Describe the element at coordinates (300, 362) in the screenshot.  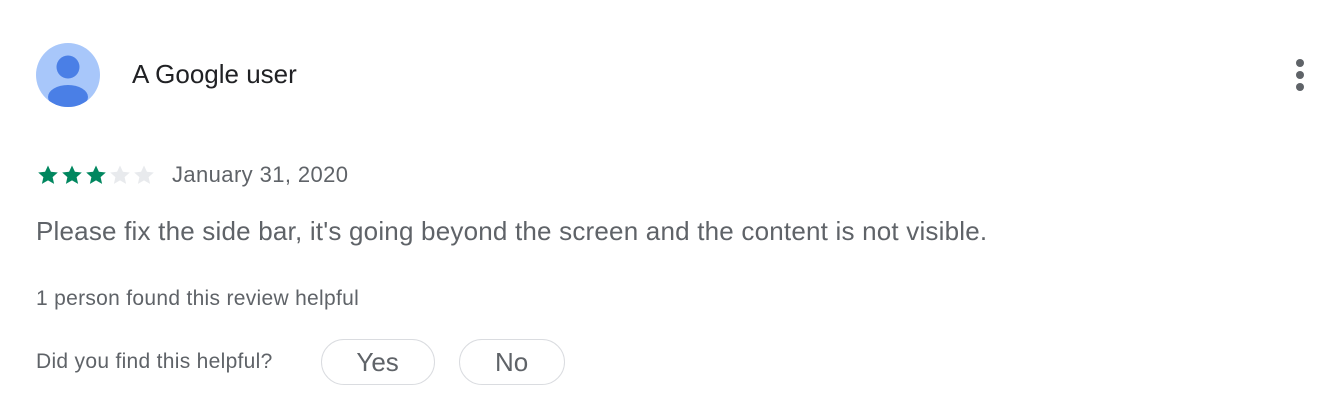
I see `helpful-vote-row: Did you find this helpful? Yes No` at that location.